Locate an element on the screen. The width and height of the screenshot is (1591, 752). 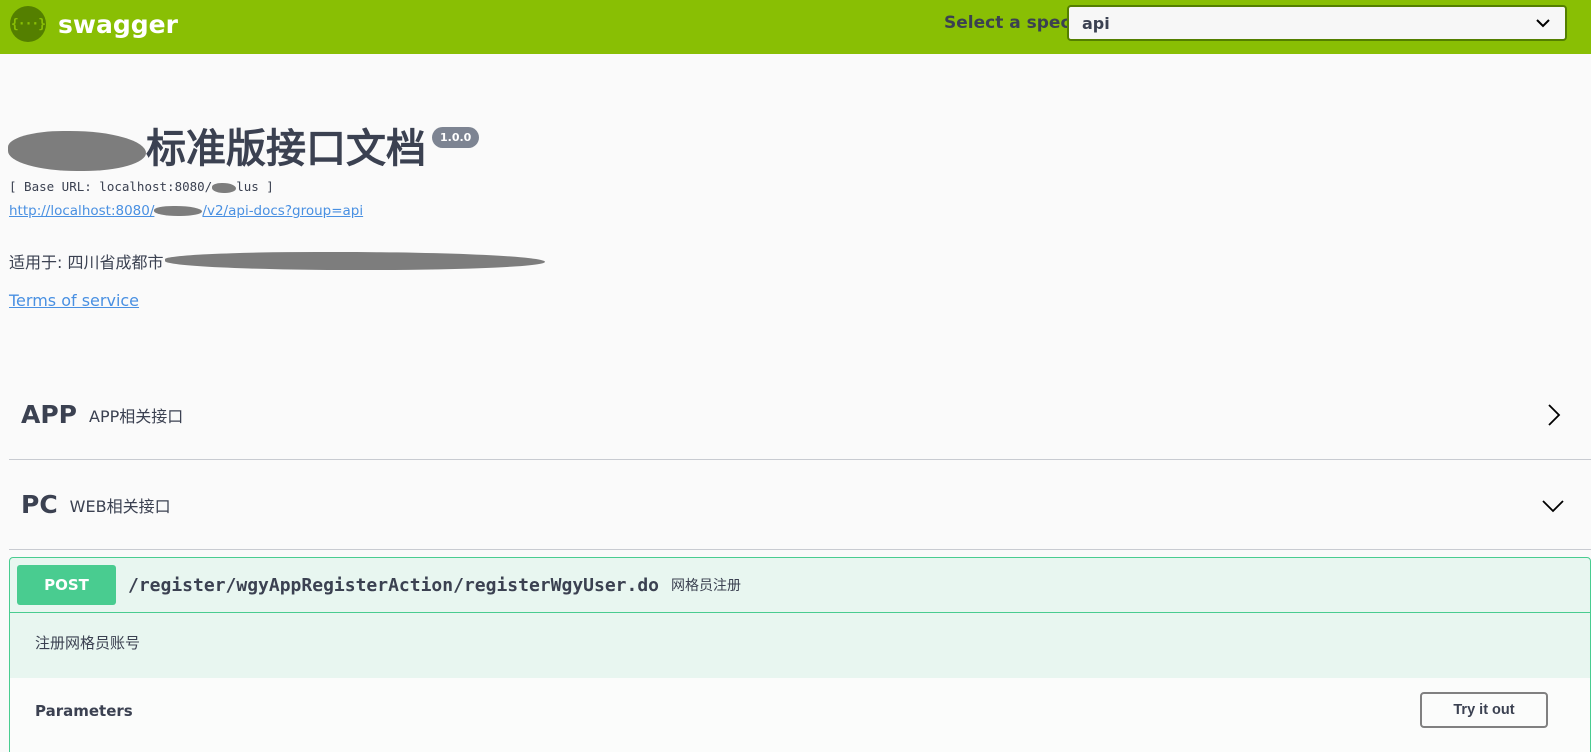
api-docs-link-suffix: /v2/api-docs?group=api is located at coordinates (283, 211).